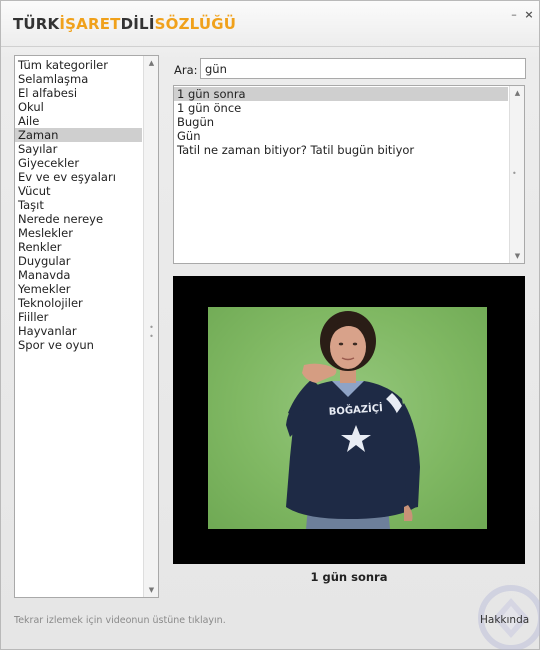 The image size is (540, 650). What do you see at coordinates (514, 173) in the screenshot?
I see `results-resize-handle: •` at bounding box center [514, 173].